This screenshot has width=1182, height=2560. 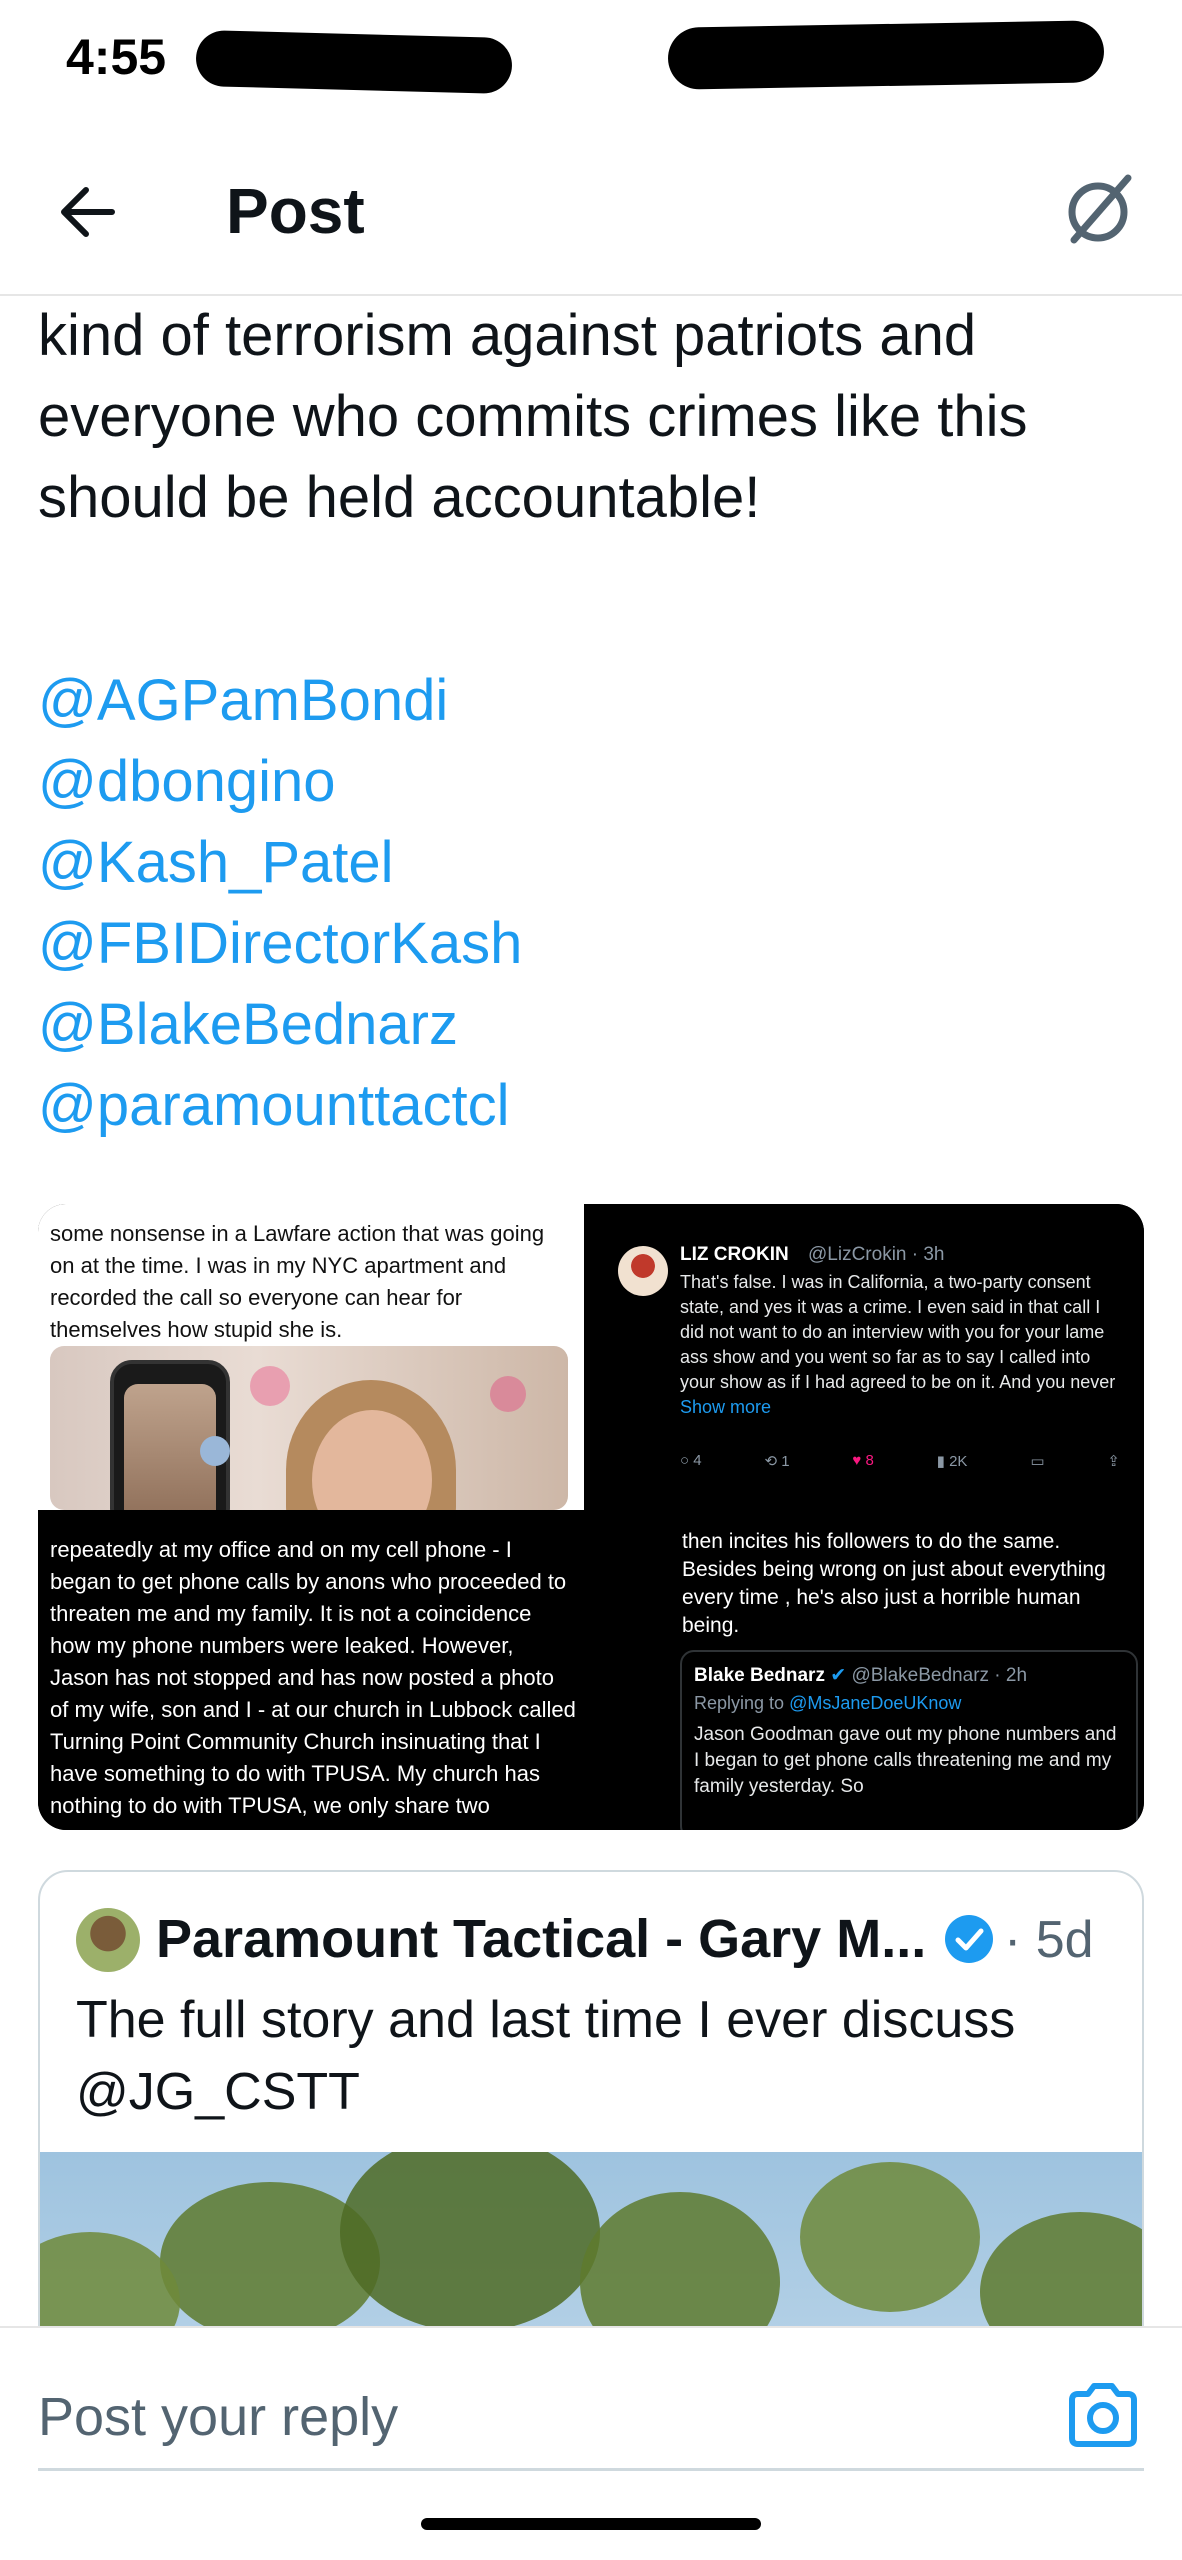 I want to click on camera-icon, so click(x=1103, y=2415).